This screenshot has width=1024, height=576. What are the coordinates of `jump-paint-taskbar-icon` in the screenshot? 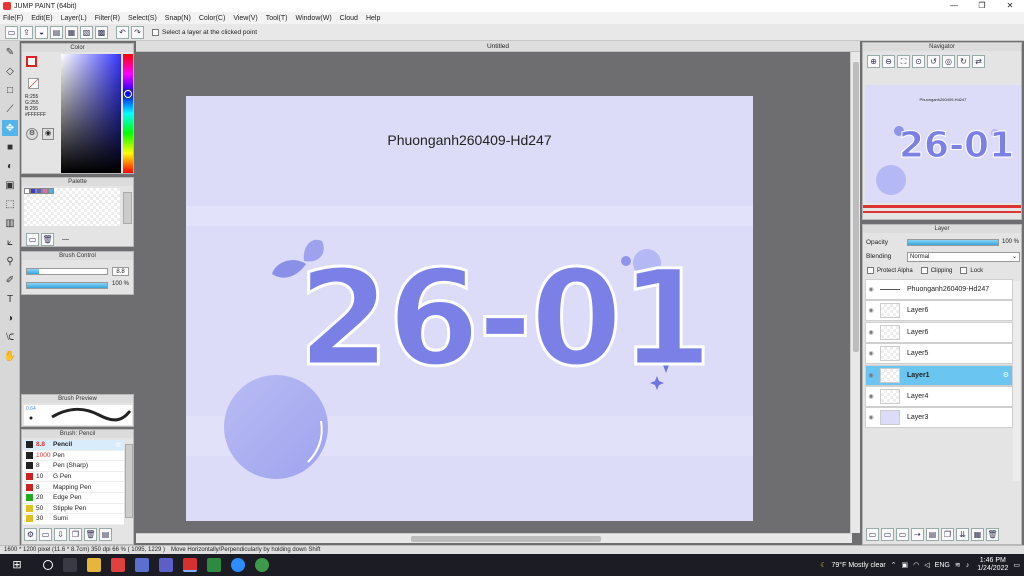 It's located at (190, 565).